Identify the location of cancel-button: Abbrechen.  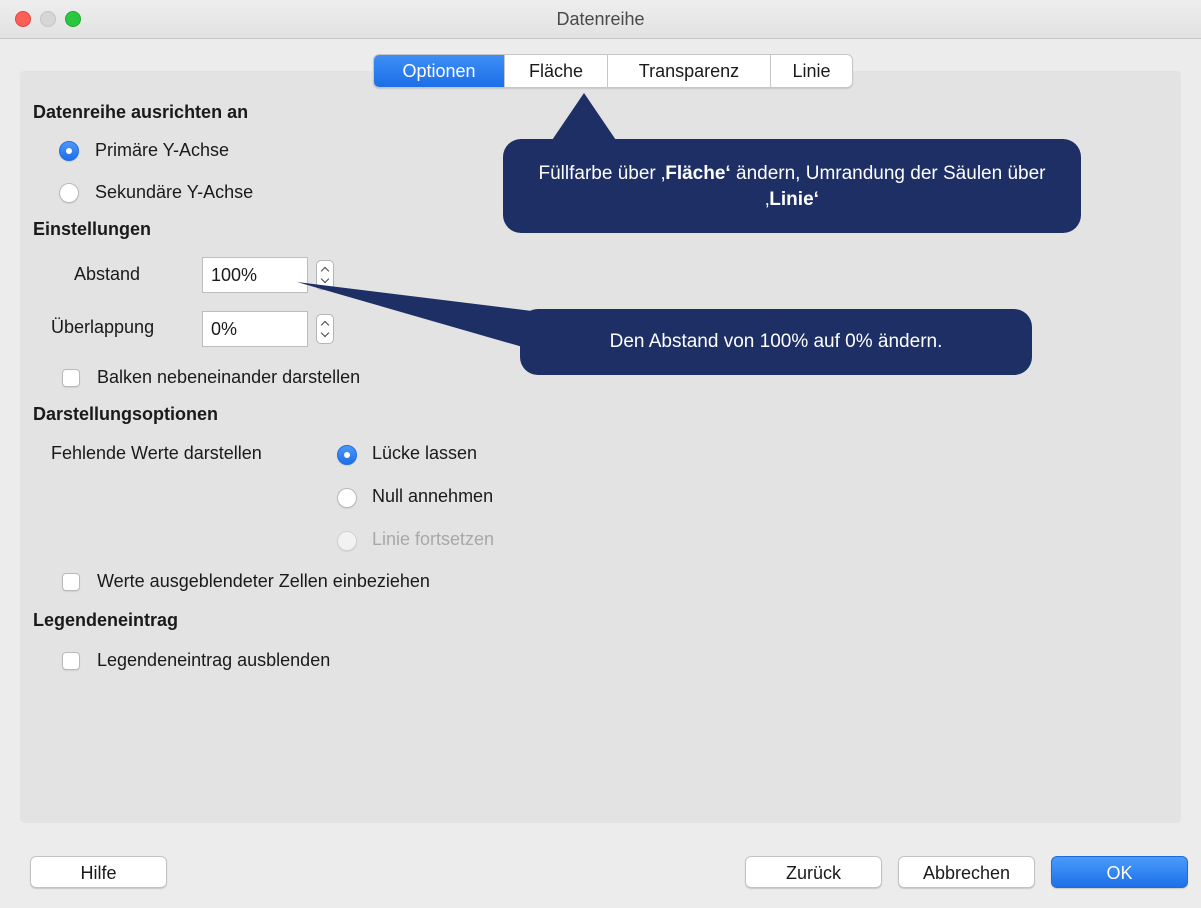
(966, 872).